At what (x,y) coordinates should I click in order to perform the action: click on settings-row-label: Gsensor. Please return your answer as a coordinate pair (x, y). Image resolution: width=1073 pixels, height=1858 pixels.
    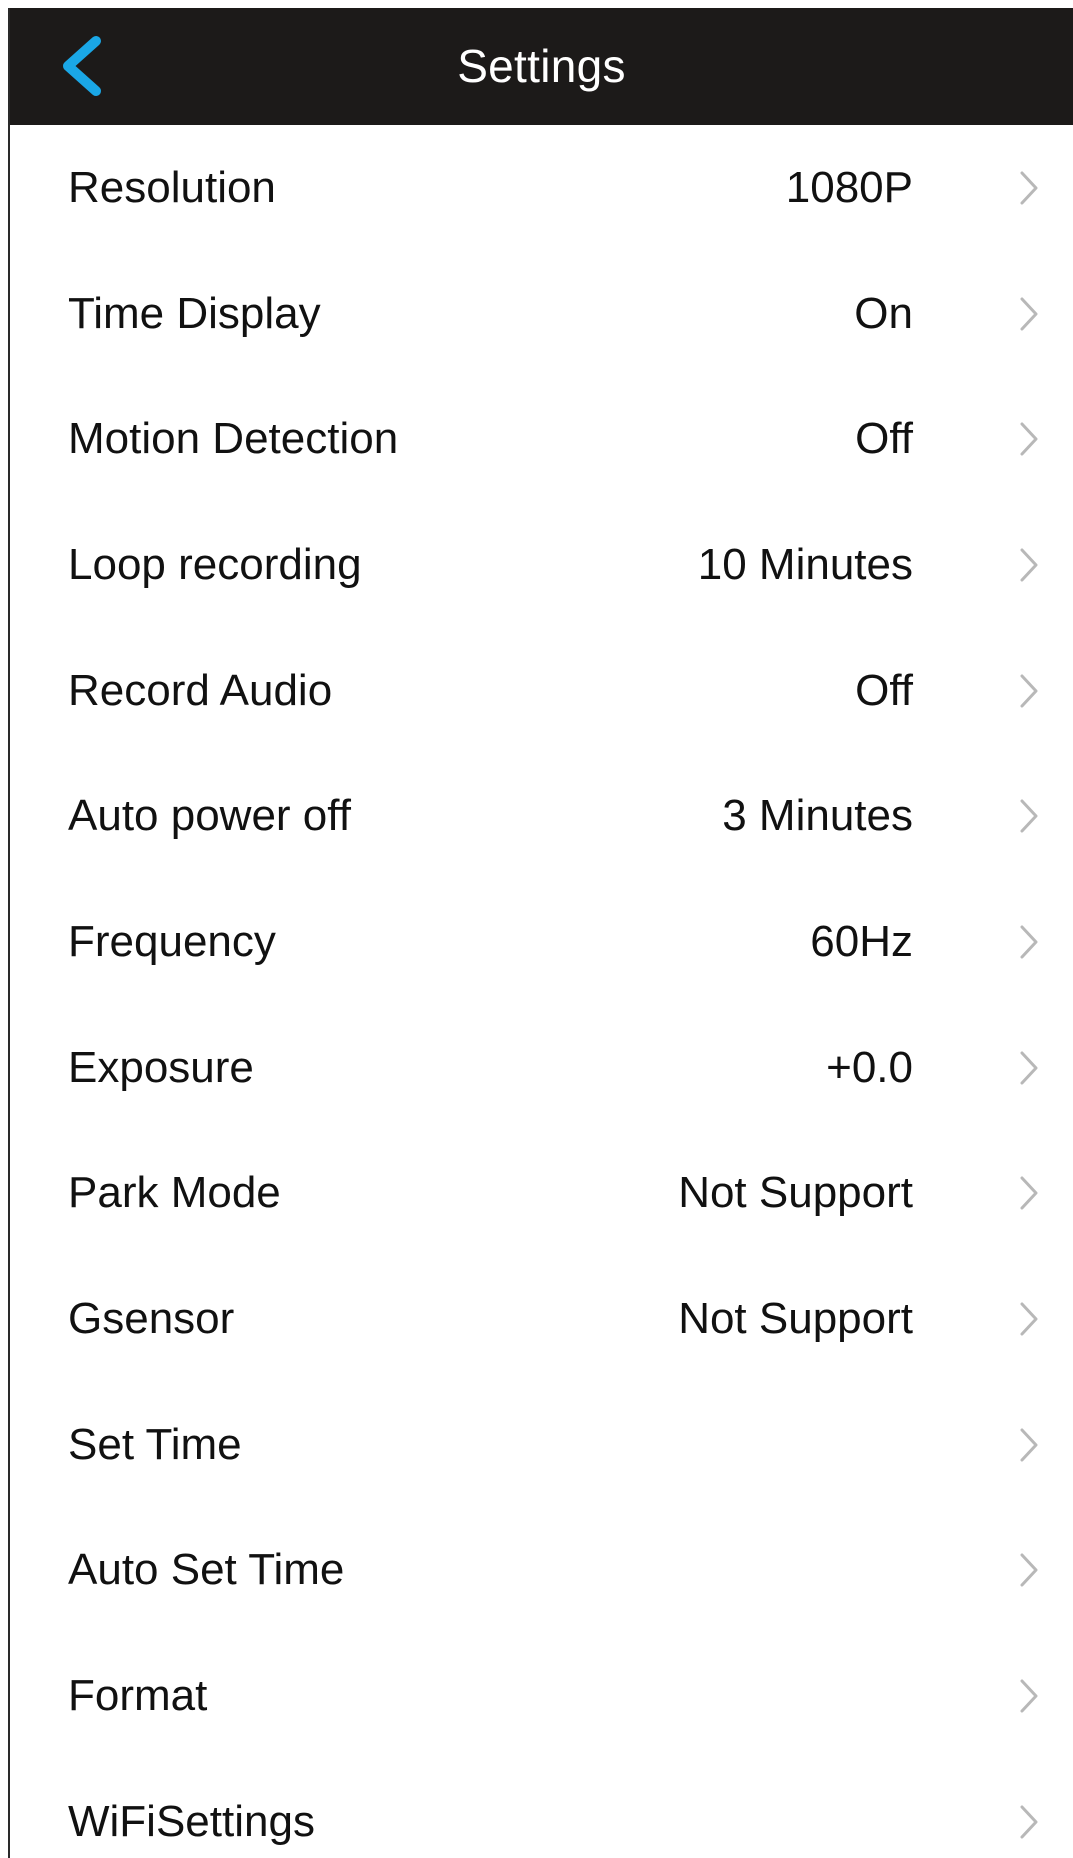
    Looking at the image, I should click on (151, 1319).